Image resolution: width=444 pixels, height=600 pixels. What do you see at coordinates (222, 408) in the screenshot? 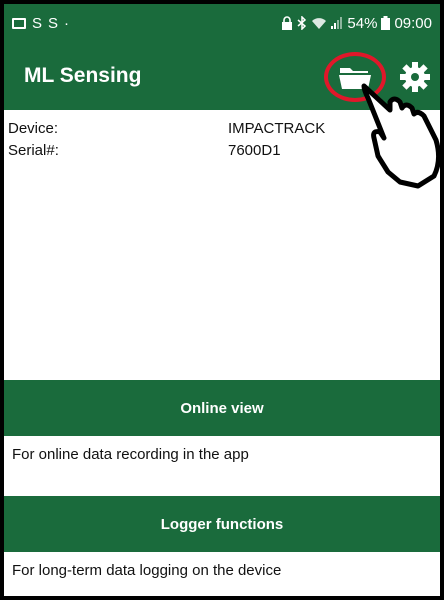
I see `online-view-button: Online view` at bounding box center [222, 408].